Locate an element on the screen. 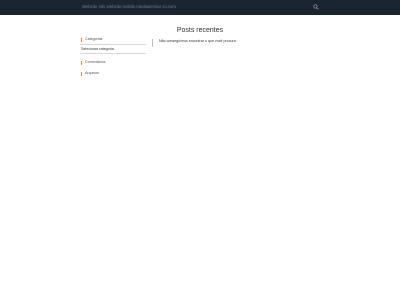 Image resolution: width=400 pixels, height=300 pixels. archives-widget: Arquivos is located at coordinates (89, 73).